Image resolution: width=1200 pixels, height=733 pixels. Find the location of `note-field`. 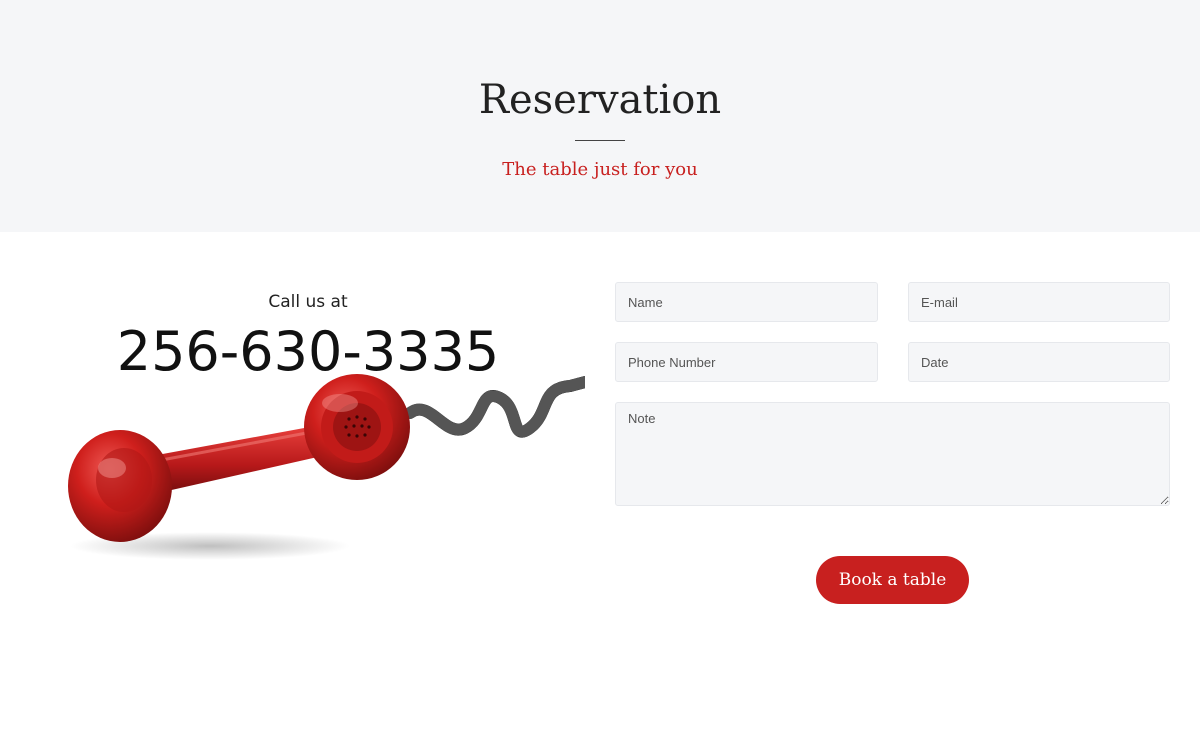

note-field is located at coordinates (892, 454).